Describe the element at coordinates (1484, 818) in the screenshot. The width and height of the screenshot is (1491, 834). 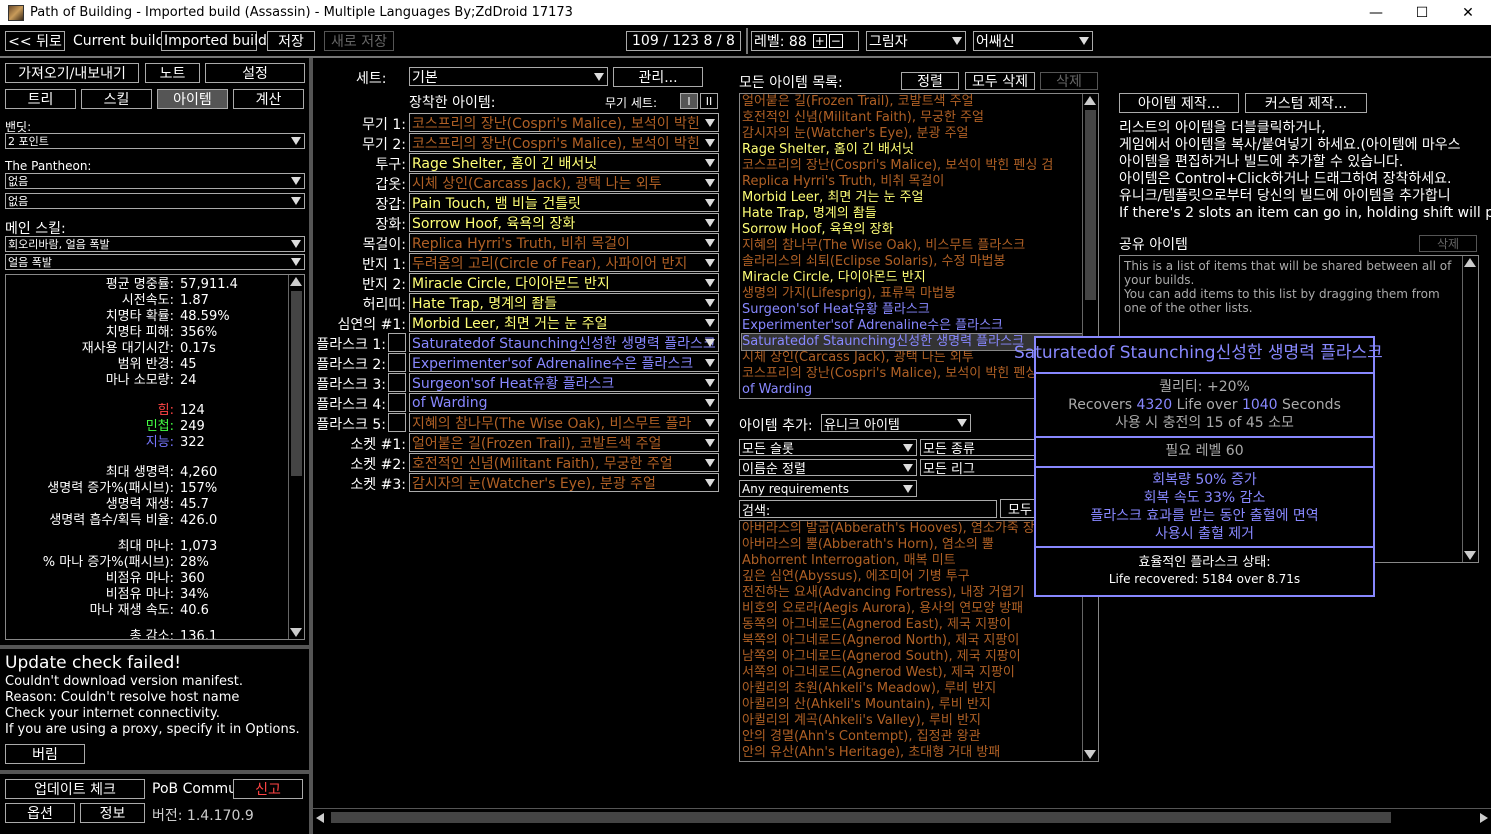
I see `scroll-right-icon` at that location.